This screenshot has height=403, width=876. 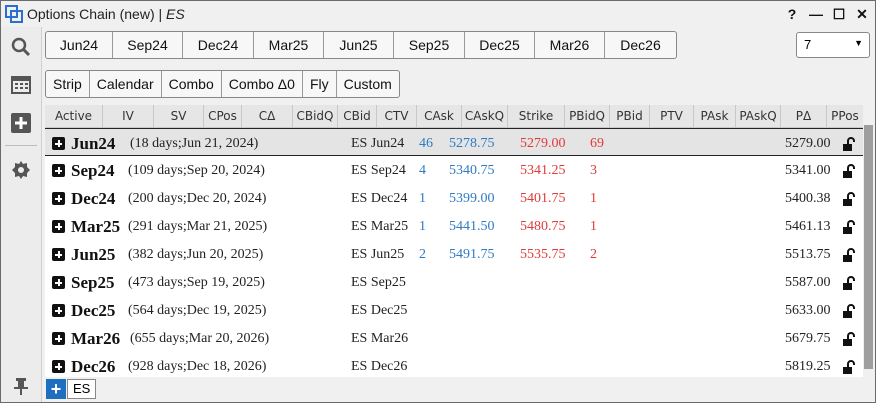 I want to click on calendar-button: Calendar, so click(x=126, y=84).